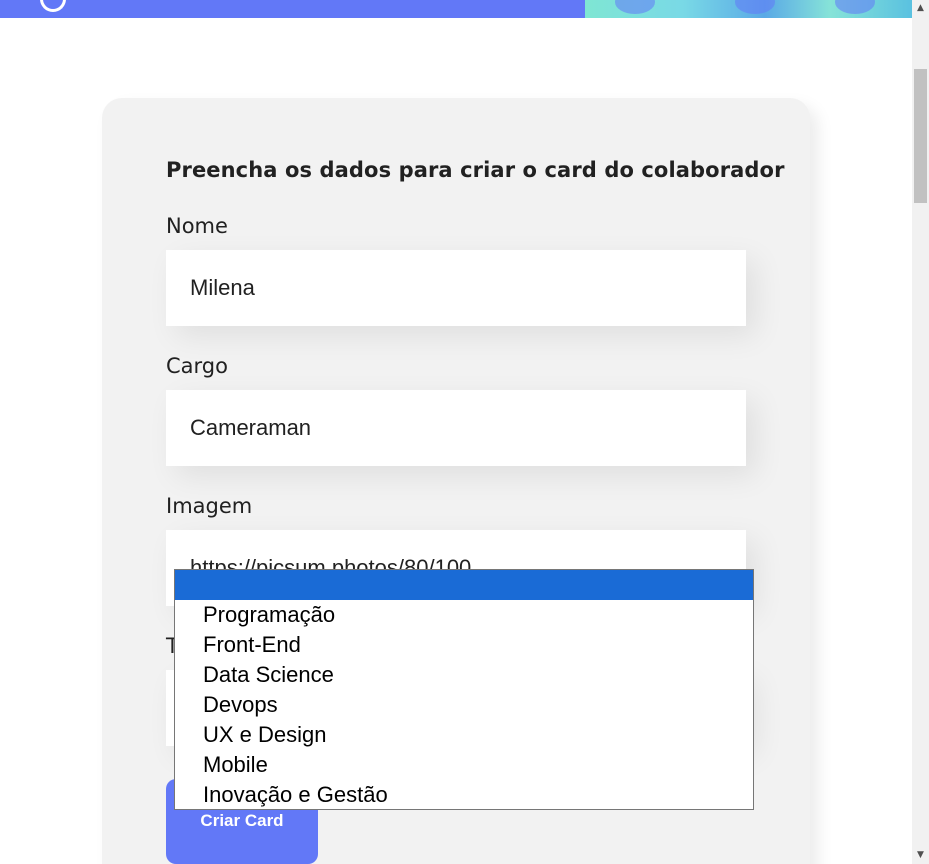 Image resolution: width=929 pixels, height=864 pixels. I want to click on dropdown-option-front-end: Front-End, so click(464, 645).